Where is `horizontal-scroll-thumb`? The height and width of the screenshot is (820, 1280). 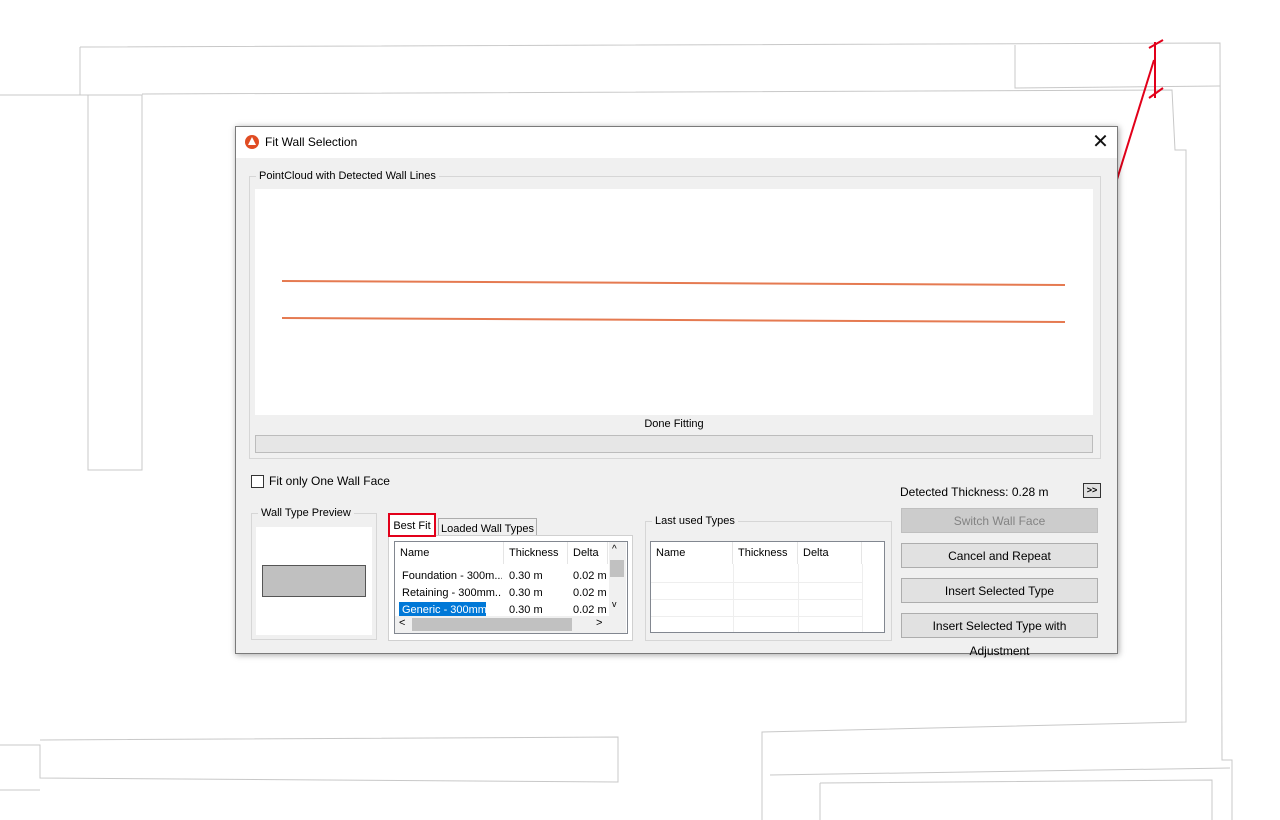 horizontal-scroll-thumb is located at coordinates (492, 624).